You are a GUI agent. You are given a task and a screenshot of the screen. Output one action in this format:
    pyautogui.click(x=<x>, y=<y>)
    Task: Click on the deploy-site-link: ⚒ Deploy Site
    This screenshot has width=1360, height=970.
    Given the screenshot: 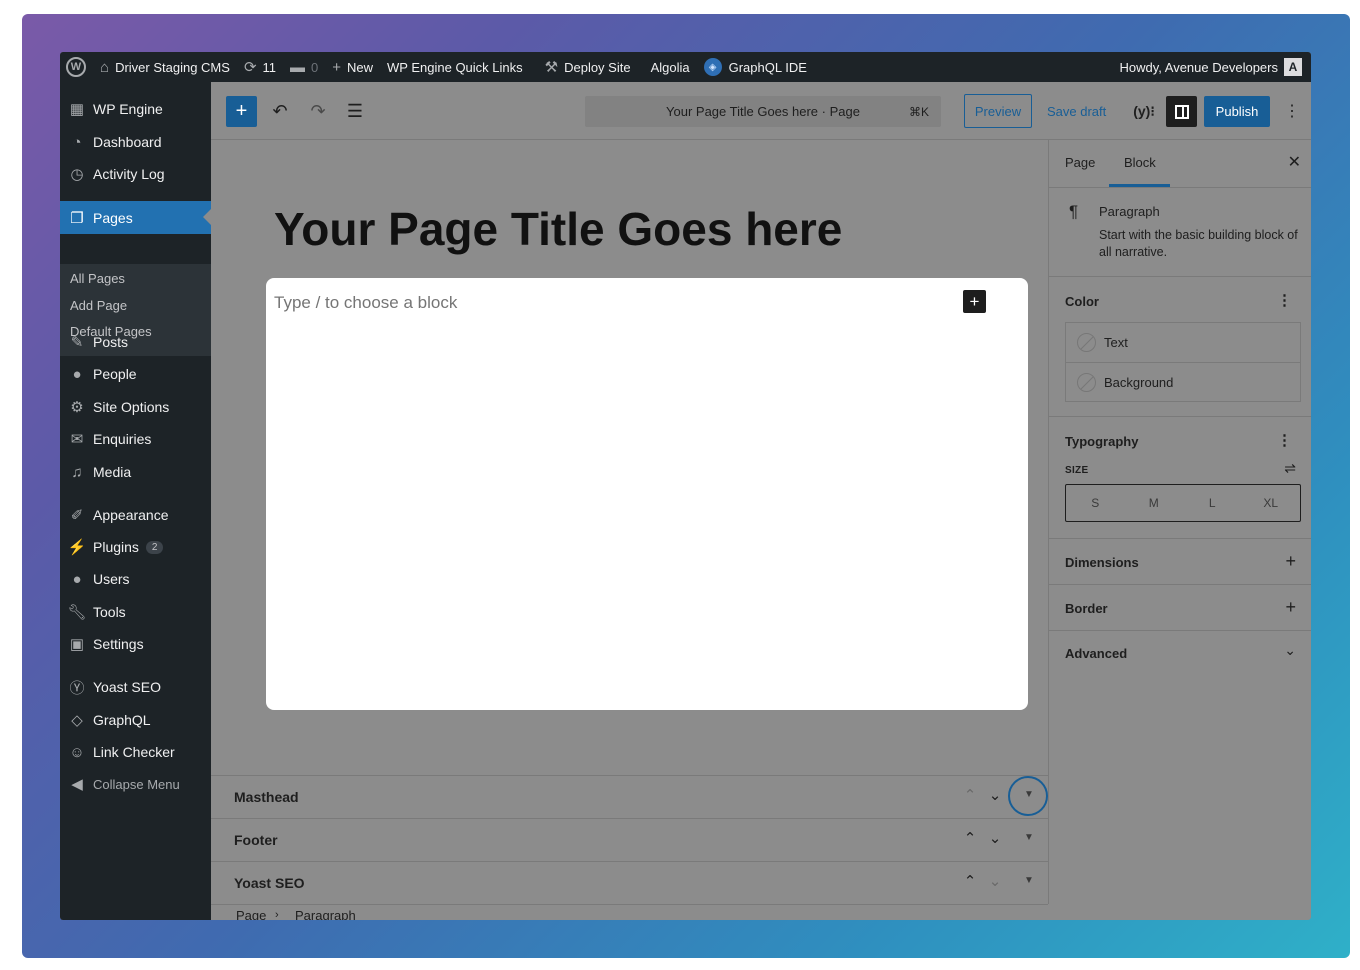 What is the action you would take?
    pyautogui.click(x=588, y=67)
    